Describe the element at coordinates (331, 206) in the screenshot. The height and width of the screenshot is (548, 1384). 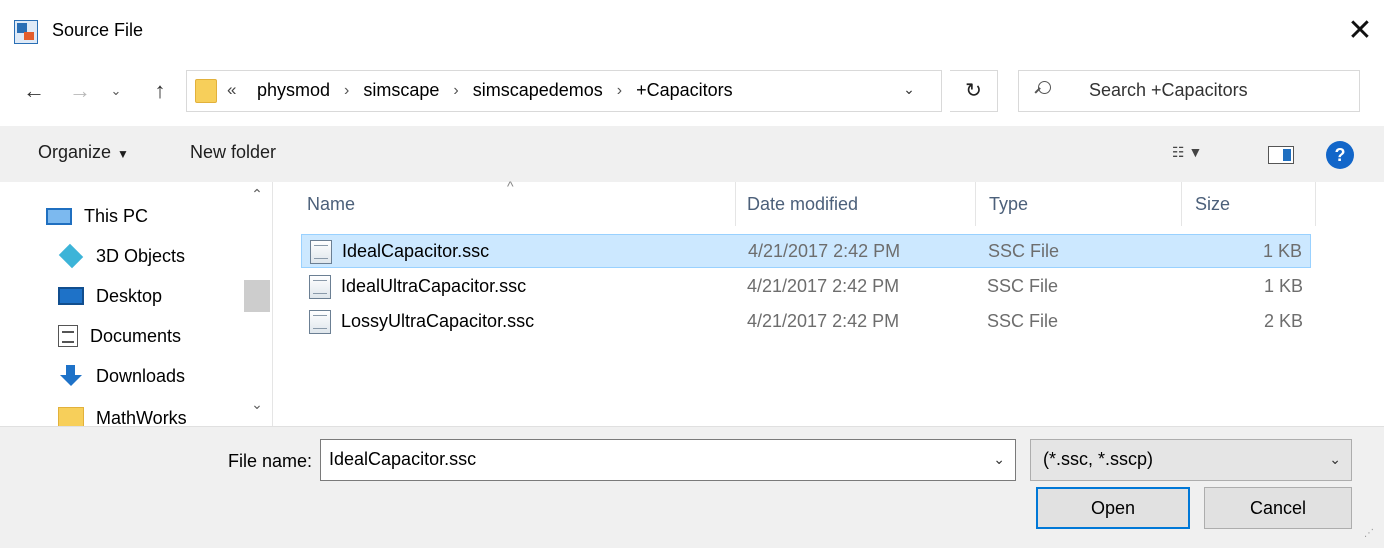
I see `column-header-name: Name` at that location.